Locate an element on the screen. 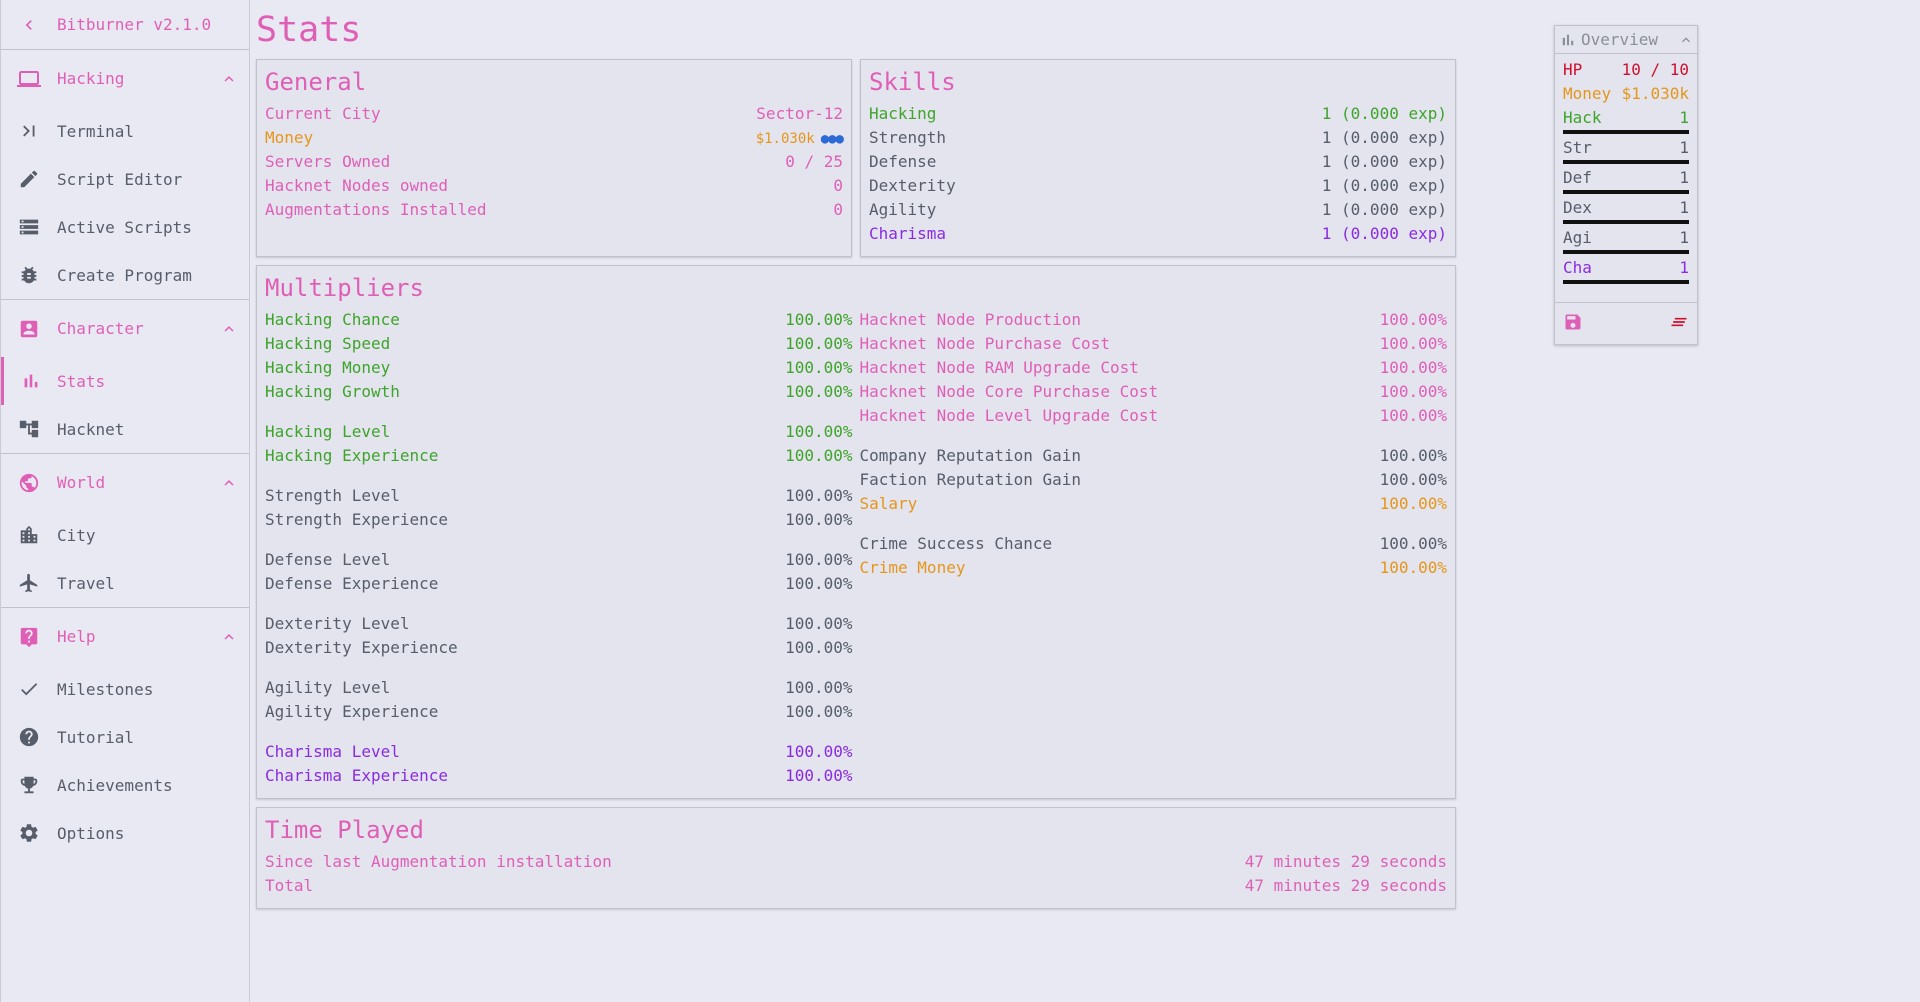 The height and width of the screenshot is (1002, 1920). row-label: Since last Augmentation installation is located at coordinates (438, 861).